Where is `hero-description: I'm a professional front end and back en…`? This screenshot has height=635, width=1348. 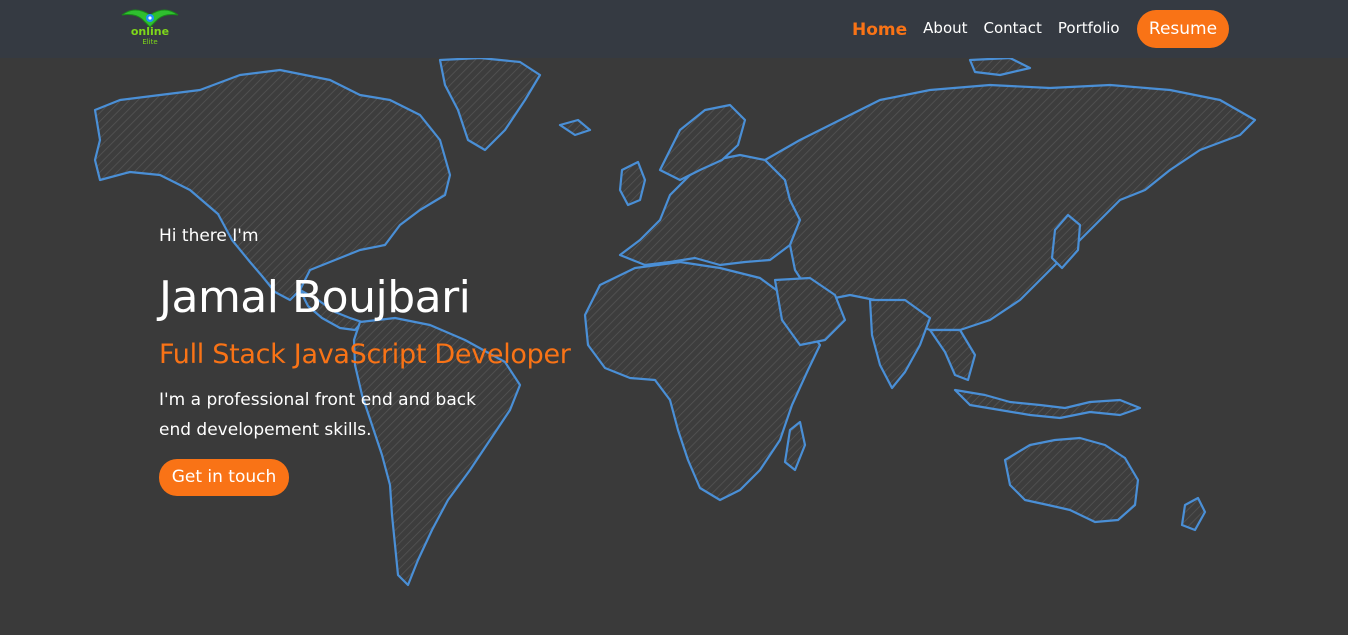 hero-description: I'm a professional front end and back en… is located at coordinates (317, 415).